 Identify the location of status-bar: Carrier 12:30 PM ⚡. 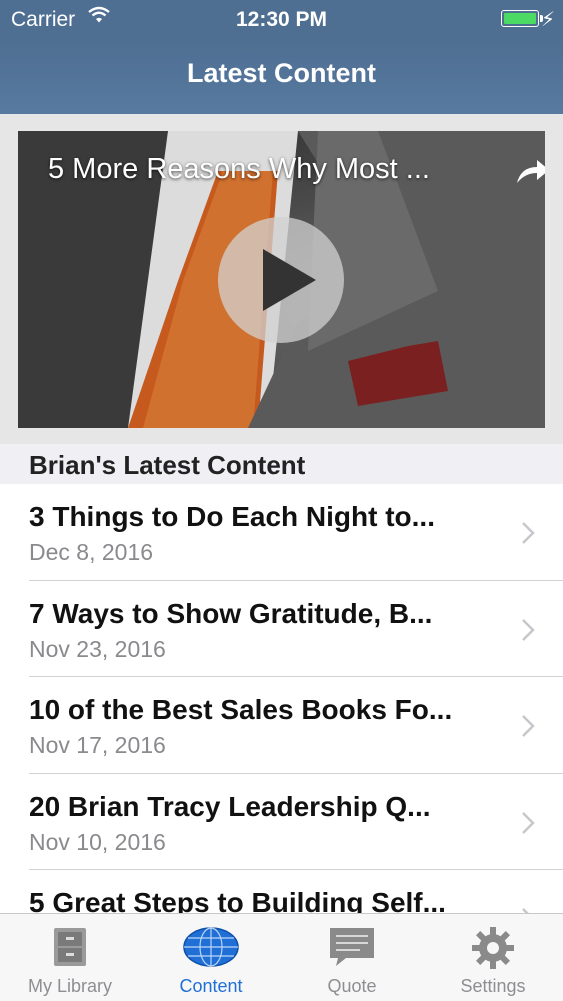
(281, 19).